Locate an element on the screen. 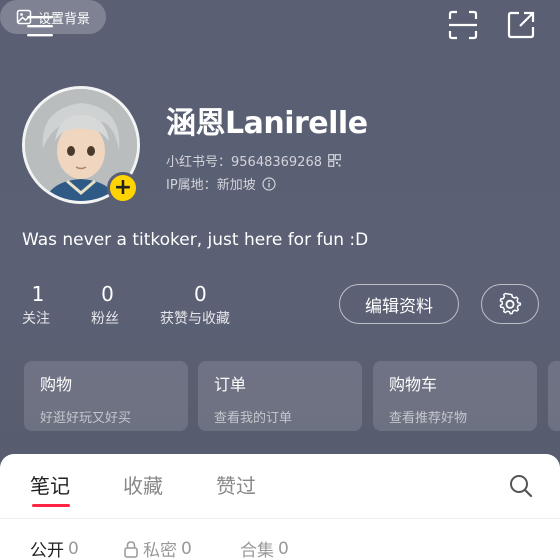  gear-icon is located at coordinates (510, 303).